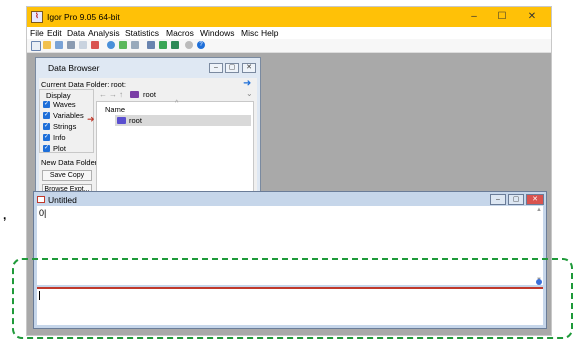 The height and width of the screenshot is (345, 576). Describe the element at coordinates (135, 45) in the screenshot. I see `procedure-icon` at that location.